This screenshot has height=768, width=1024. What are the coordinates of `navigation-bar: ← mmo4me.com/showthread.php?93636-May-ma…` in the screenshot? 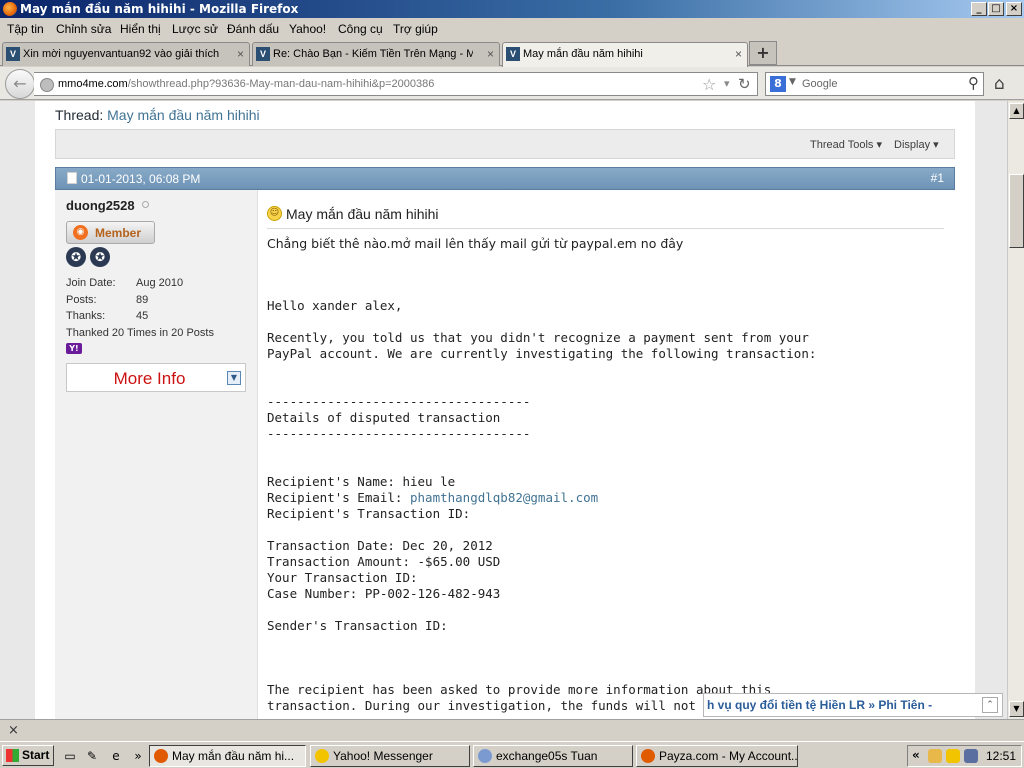 It's located at (512, 83).